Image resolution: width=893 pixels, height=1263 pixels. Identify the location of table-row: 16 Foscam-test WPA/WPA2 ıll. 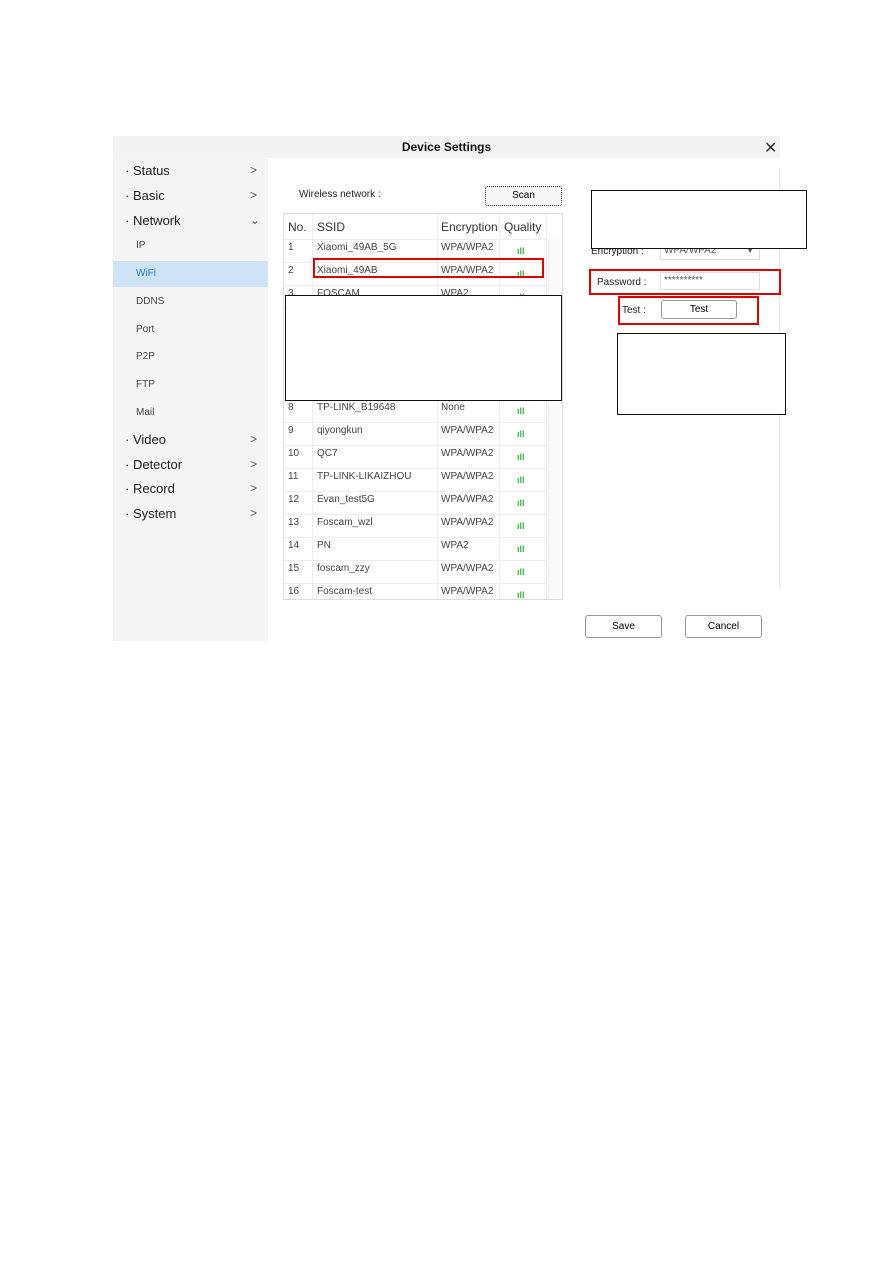
(415, 591).